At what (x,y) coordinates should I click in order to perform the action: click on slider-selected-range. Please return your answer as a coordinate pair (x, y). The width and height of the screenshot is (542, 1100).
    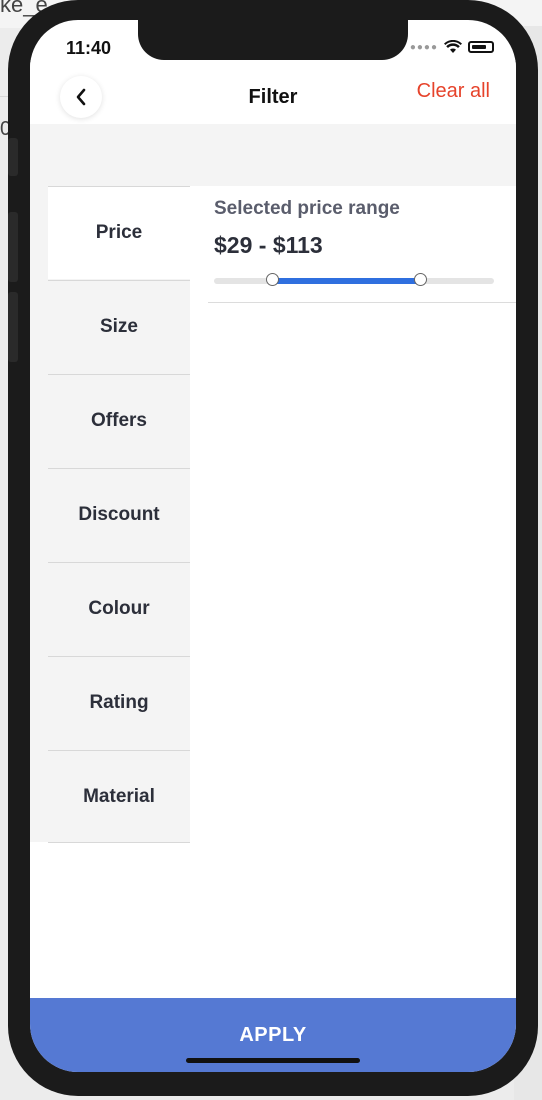
    Looking at the image, I should click on (347, 281).